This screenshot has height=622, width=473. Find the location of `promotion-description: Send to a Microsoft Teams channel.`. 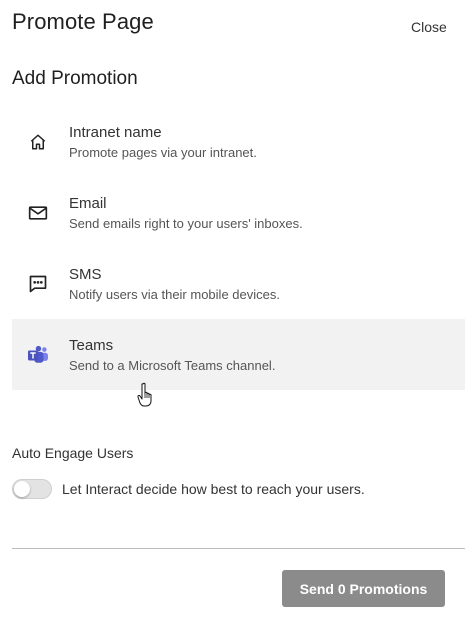

promotion-description: Send to a Microsoft Teams channel. is located at coordinates (172, 365).